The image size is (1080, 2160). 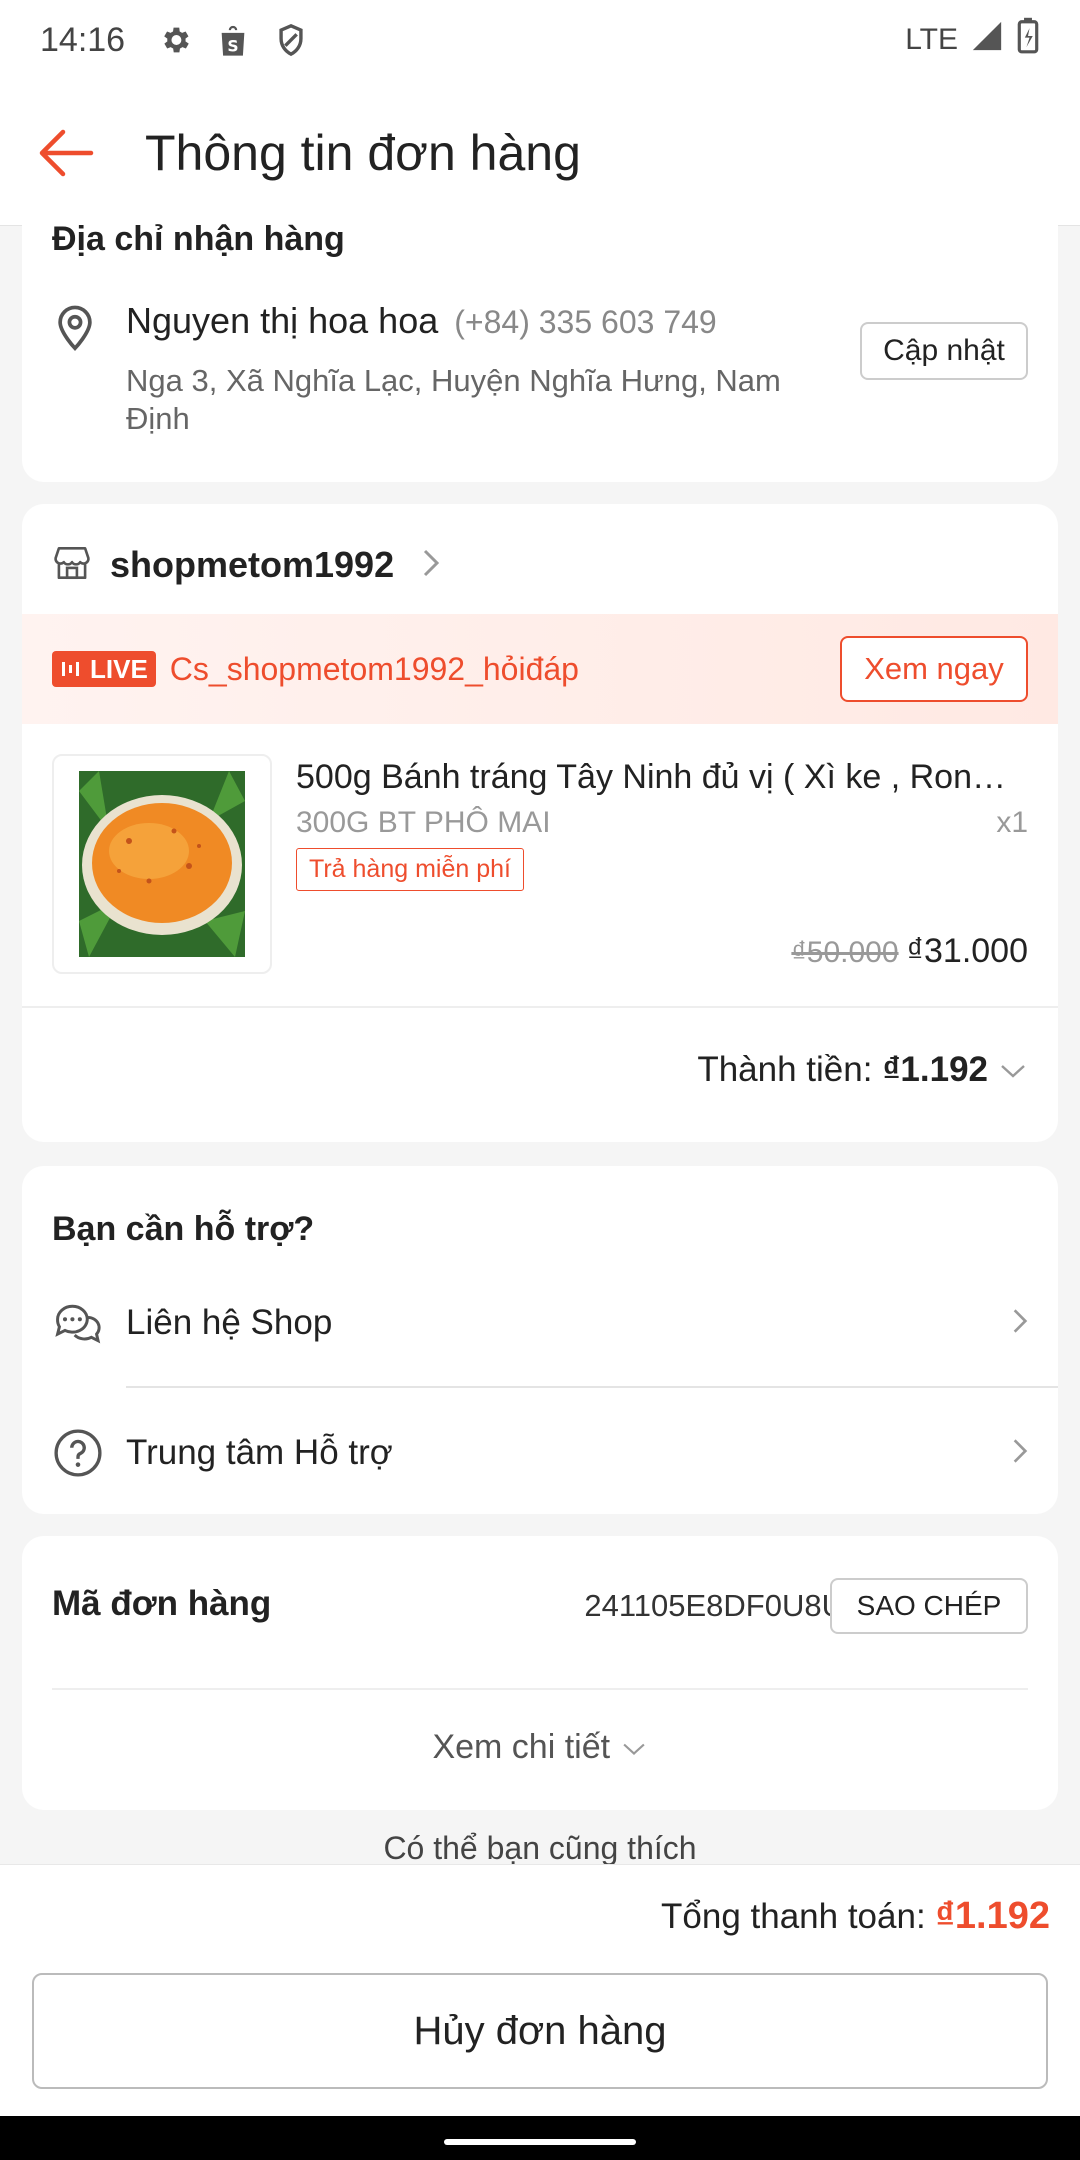 I want to click on live-badge-label: LIVE, so click(x=119, y=668).